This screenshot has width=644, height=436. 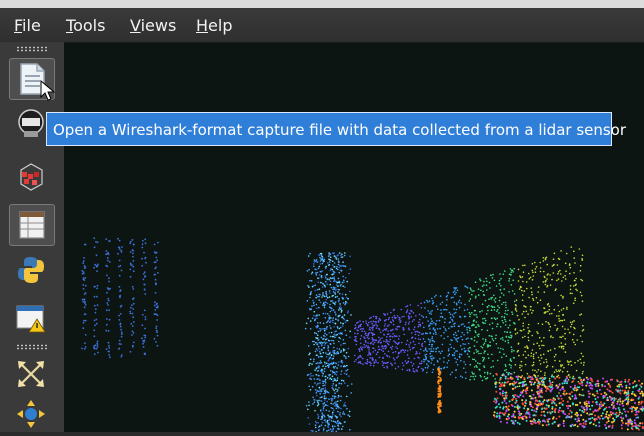 I want to click on python-icon, so click(x=31, y=270).